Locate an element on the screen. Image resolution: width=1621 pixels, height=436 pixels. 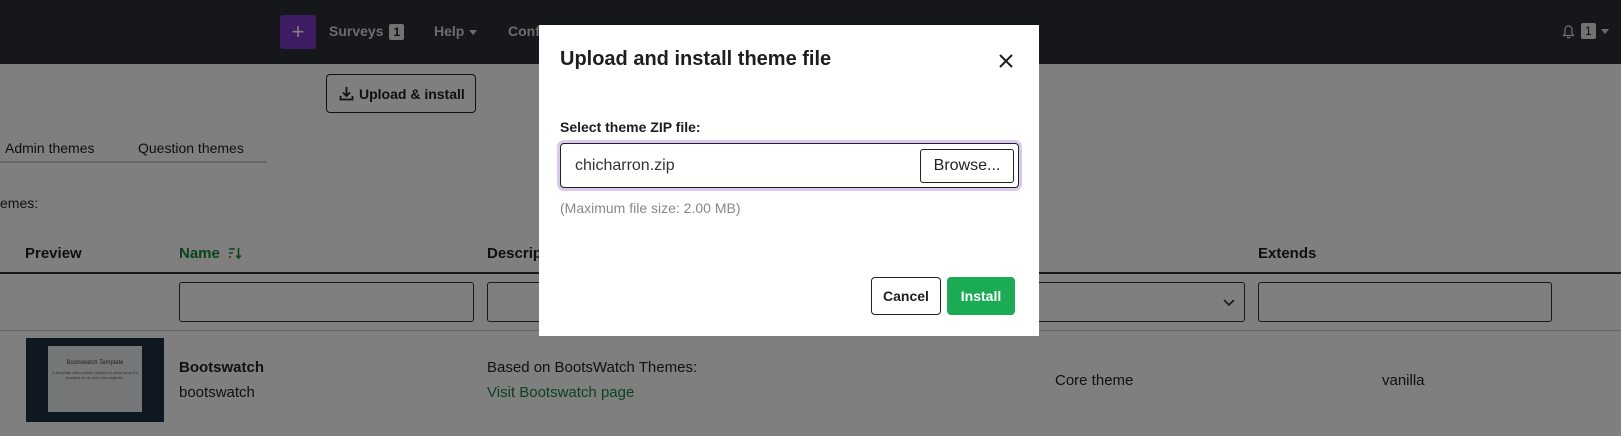
close-icon is located at coordinates (1006, 61).